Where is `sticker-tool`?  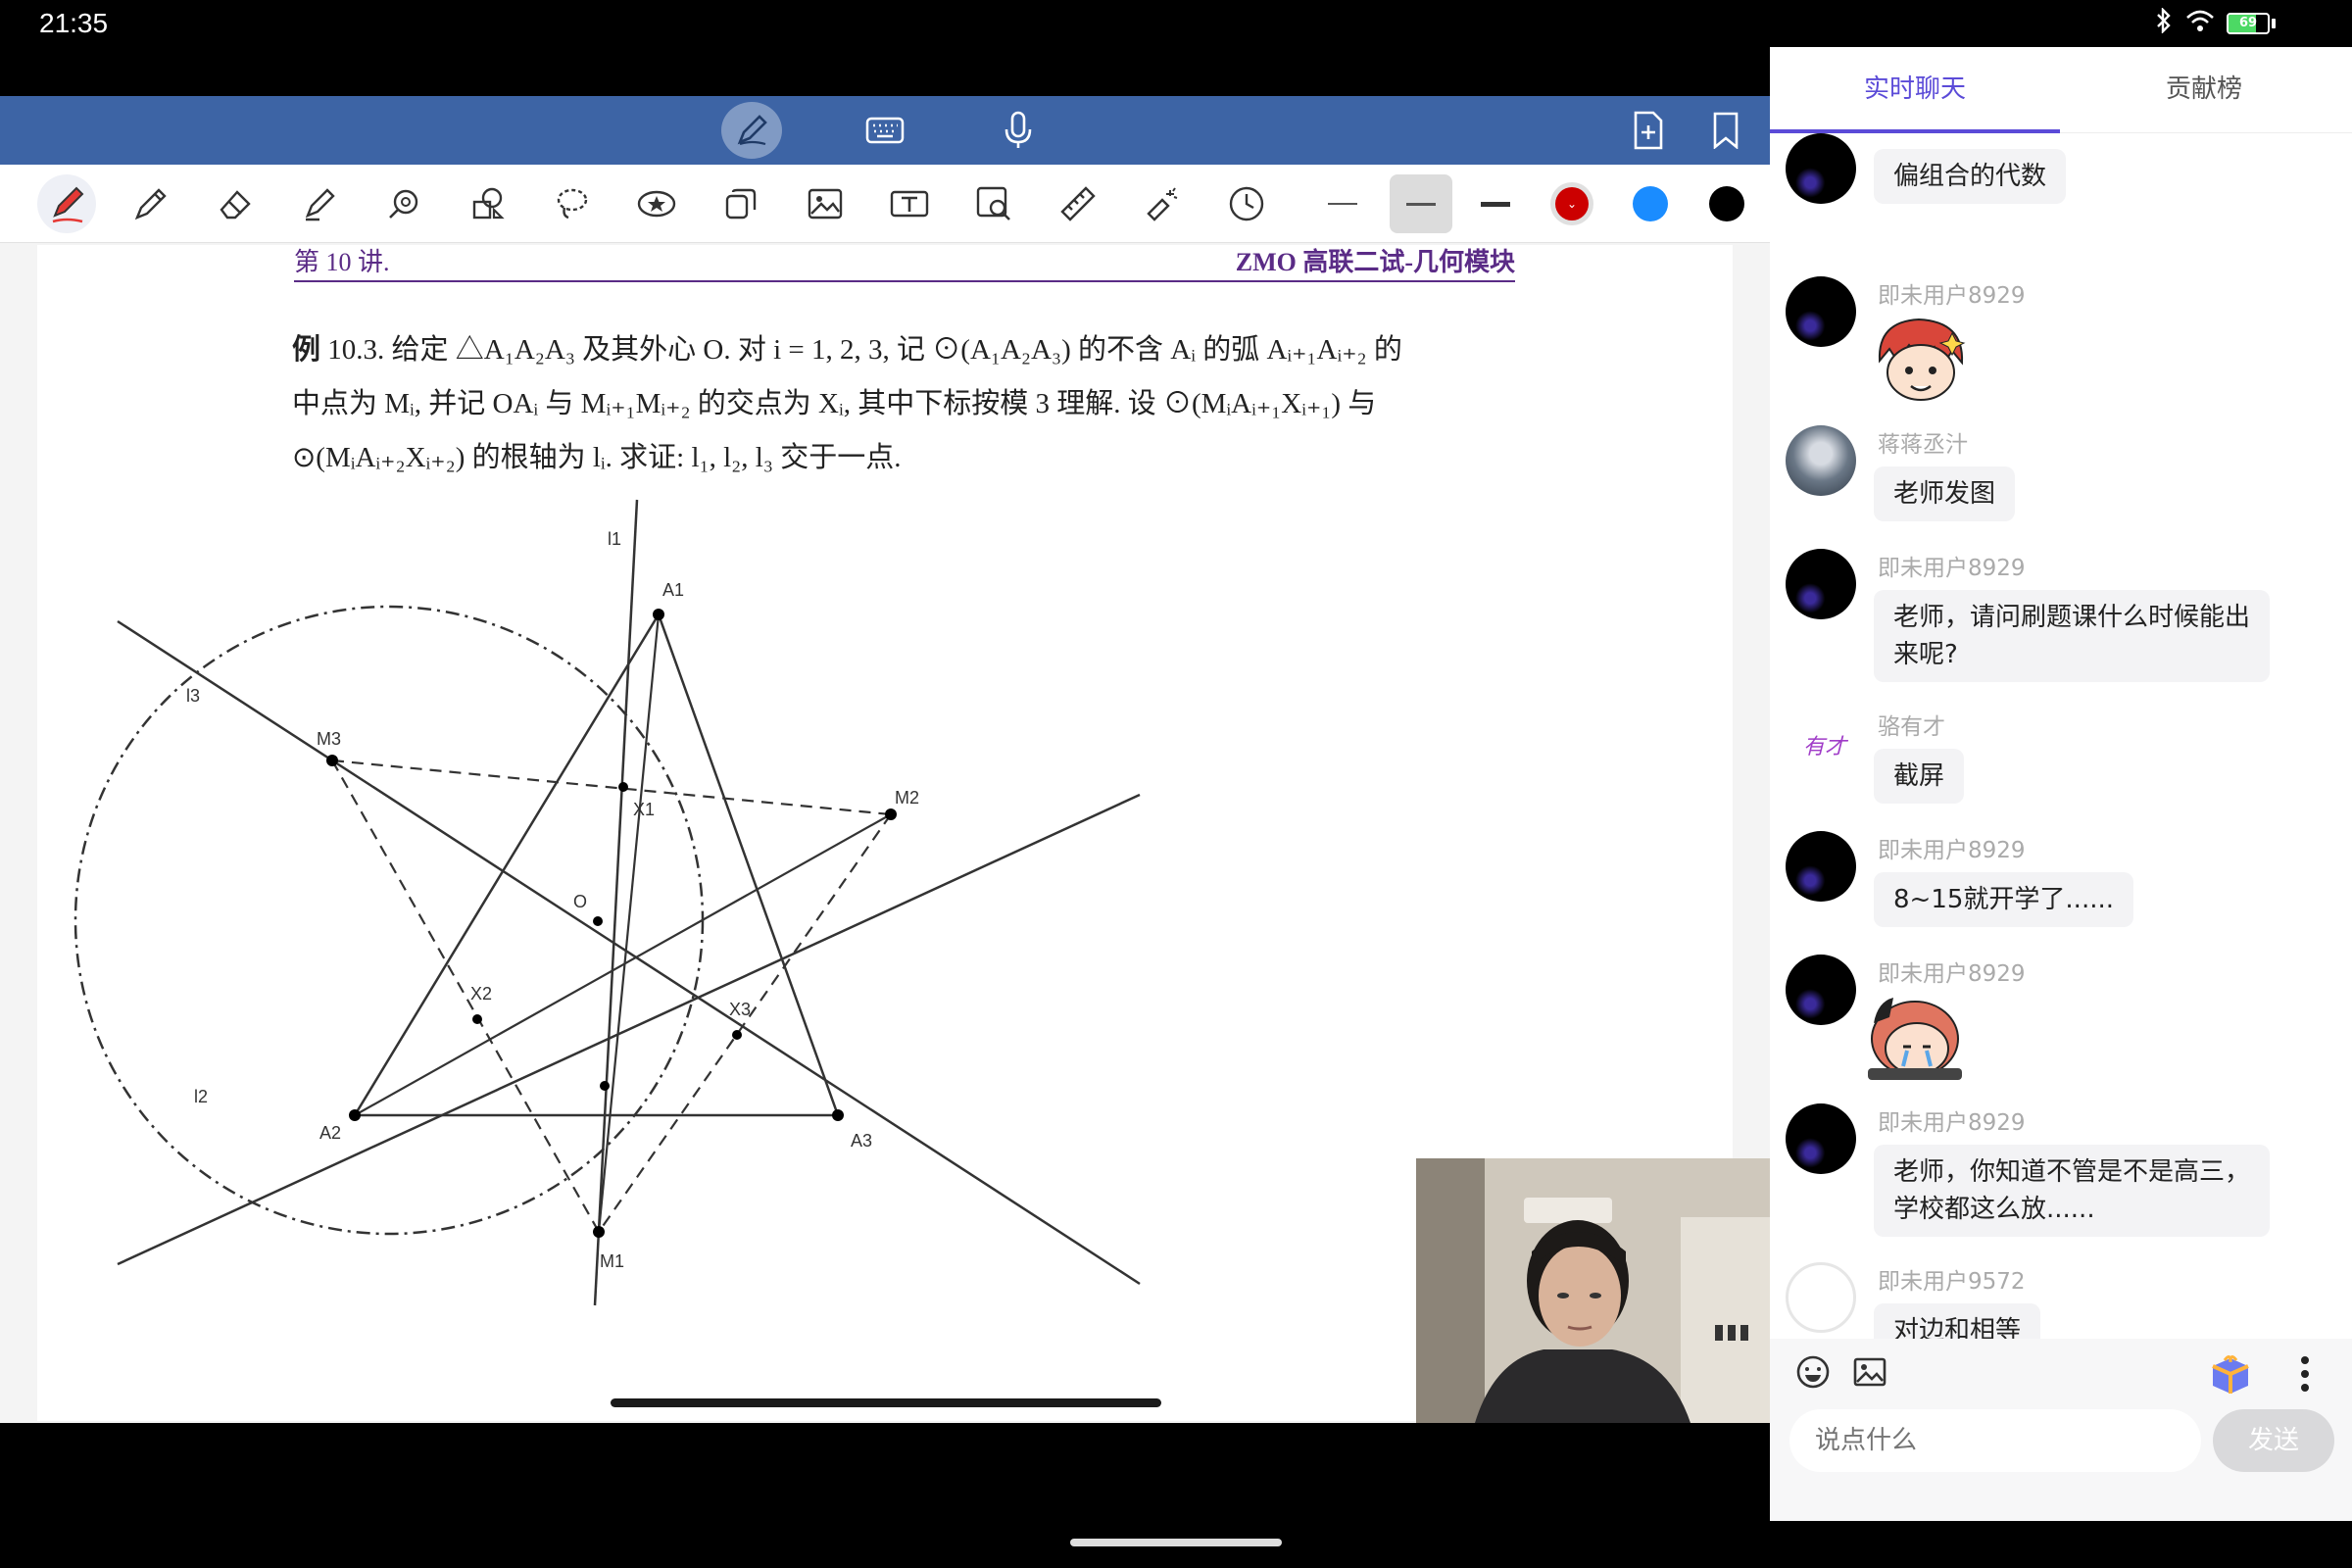
sticker-tool is located at coordinates (656, 203).